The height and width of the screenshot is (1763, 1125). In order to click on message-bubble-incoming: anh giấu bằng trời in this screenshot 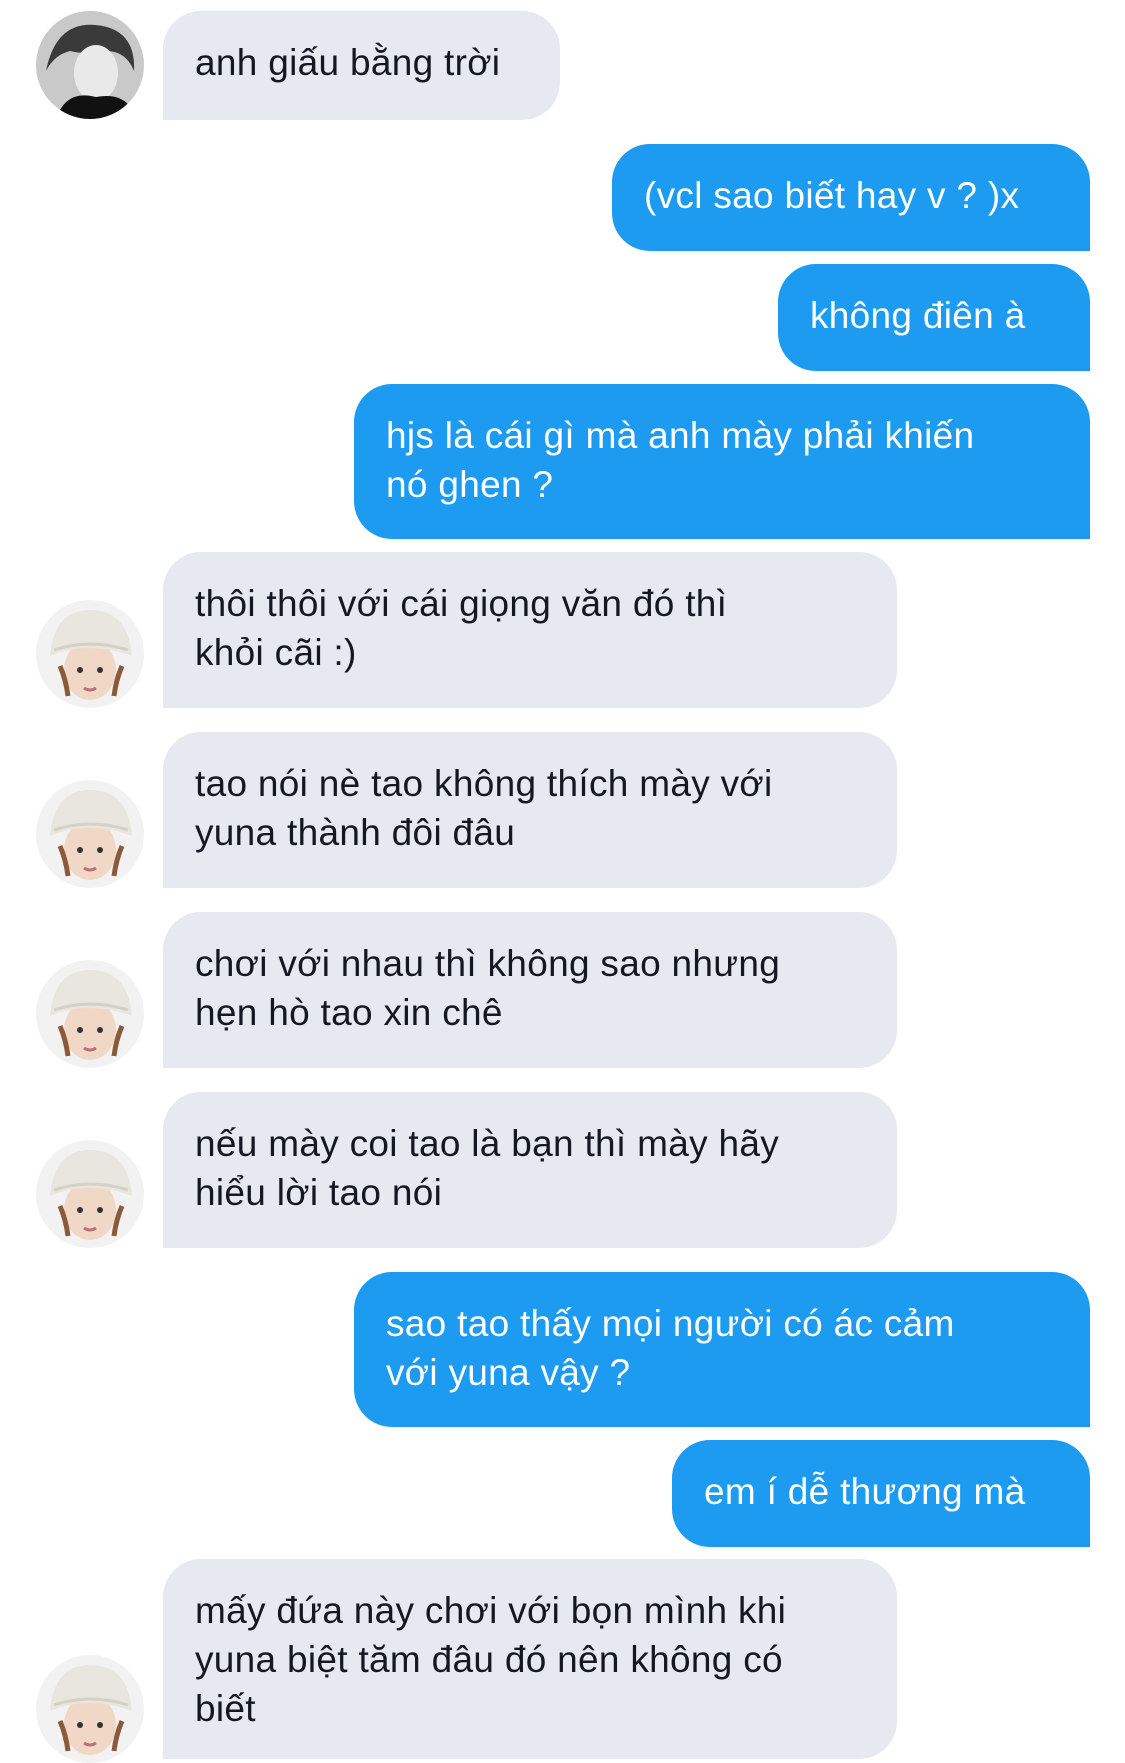, I will do `click(361, 65)`.